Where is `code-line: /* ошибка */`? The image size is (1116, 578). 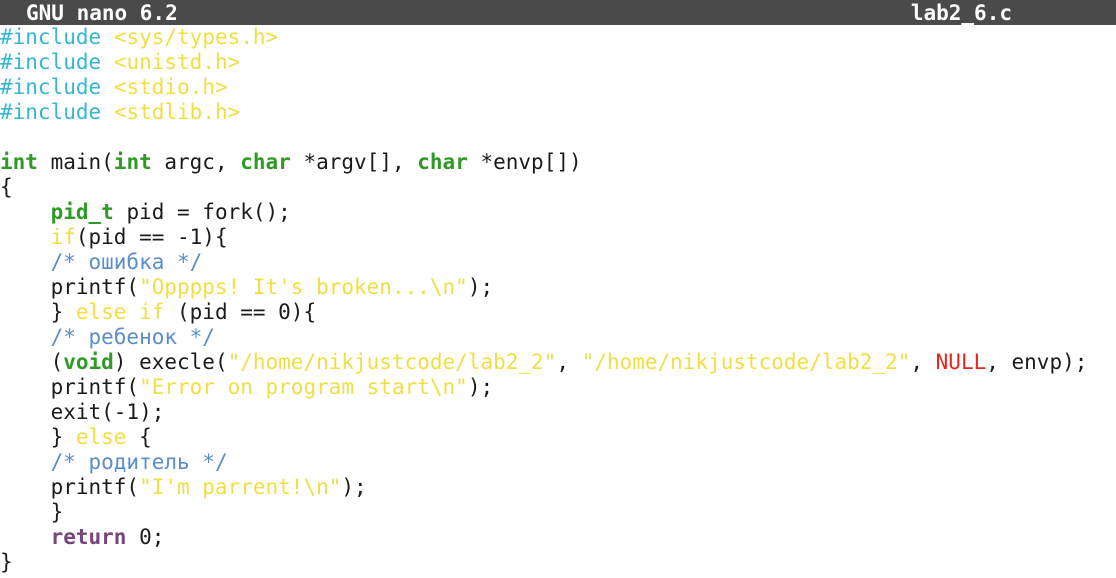 code-line: /* ошибка */ is located at coordinates (558, 262).